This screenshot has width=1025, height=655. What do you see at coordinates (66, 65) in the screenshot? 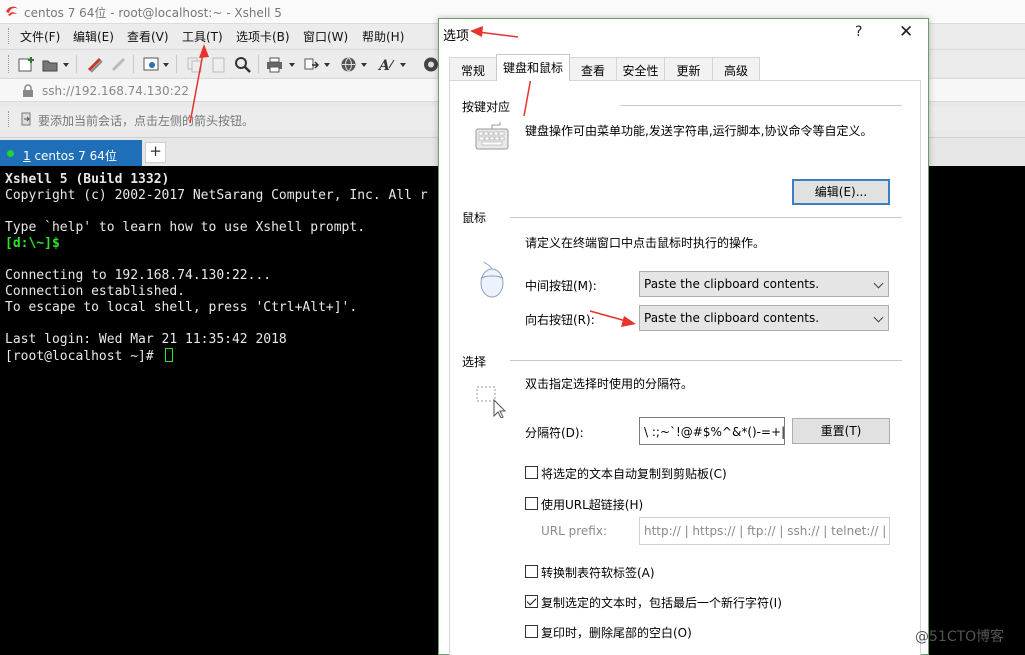
I see `open-dropdown-caret` at bounding box center [66, 65].